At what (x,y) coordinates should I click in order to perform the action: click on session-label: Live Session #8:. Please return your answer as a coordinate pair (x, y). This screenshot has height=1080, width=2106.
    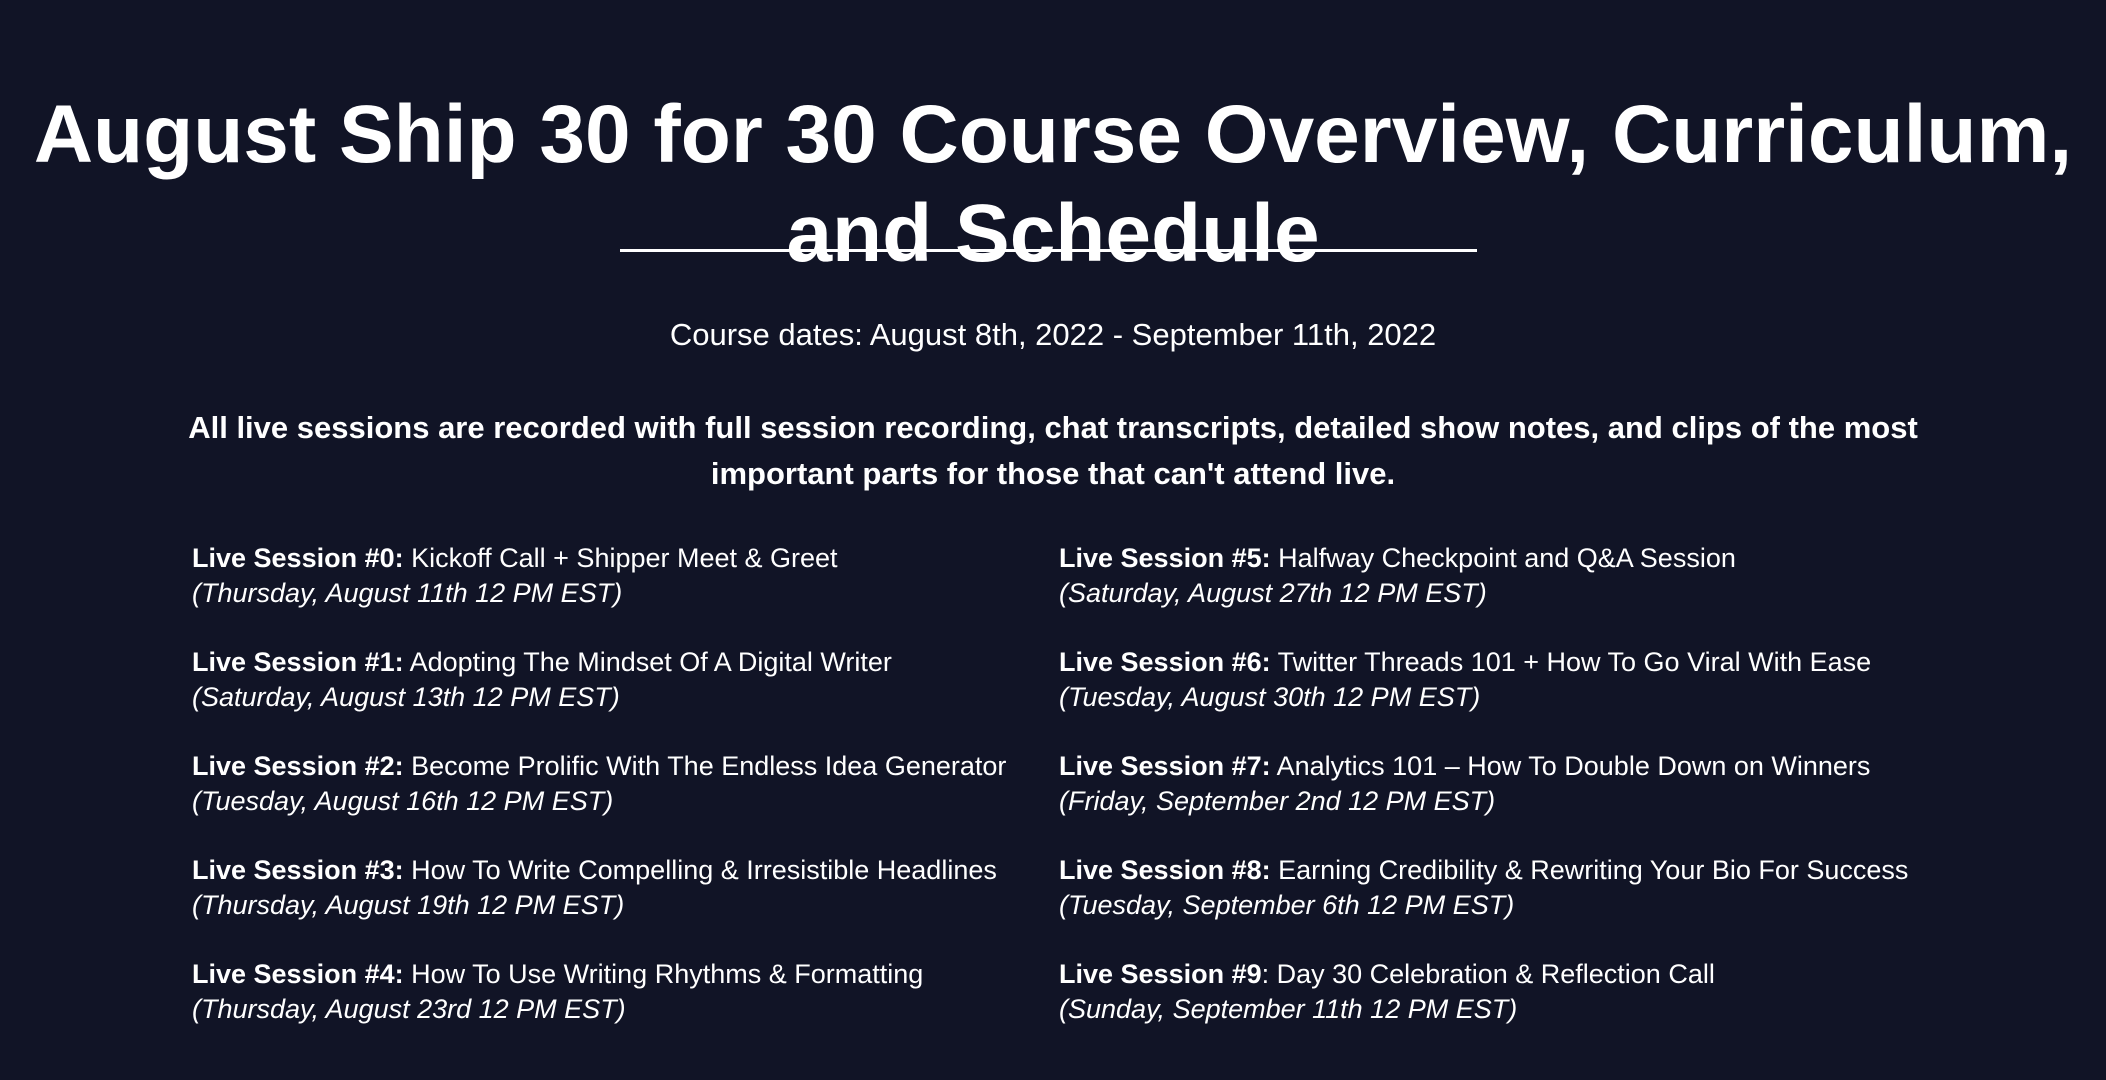
    Looking at the image, I should click on (1165, 870).